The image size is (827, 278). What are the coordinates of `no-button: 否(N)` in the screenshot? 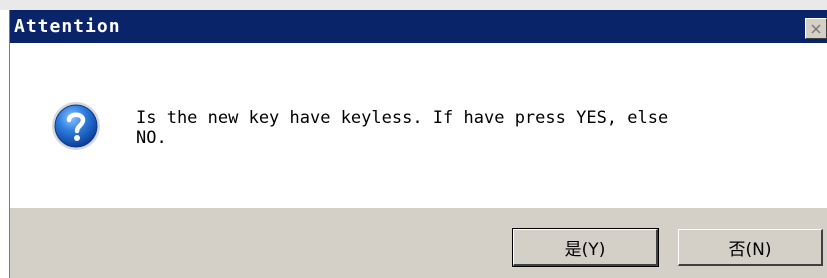 It's located at (750, 247).